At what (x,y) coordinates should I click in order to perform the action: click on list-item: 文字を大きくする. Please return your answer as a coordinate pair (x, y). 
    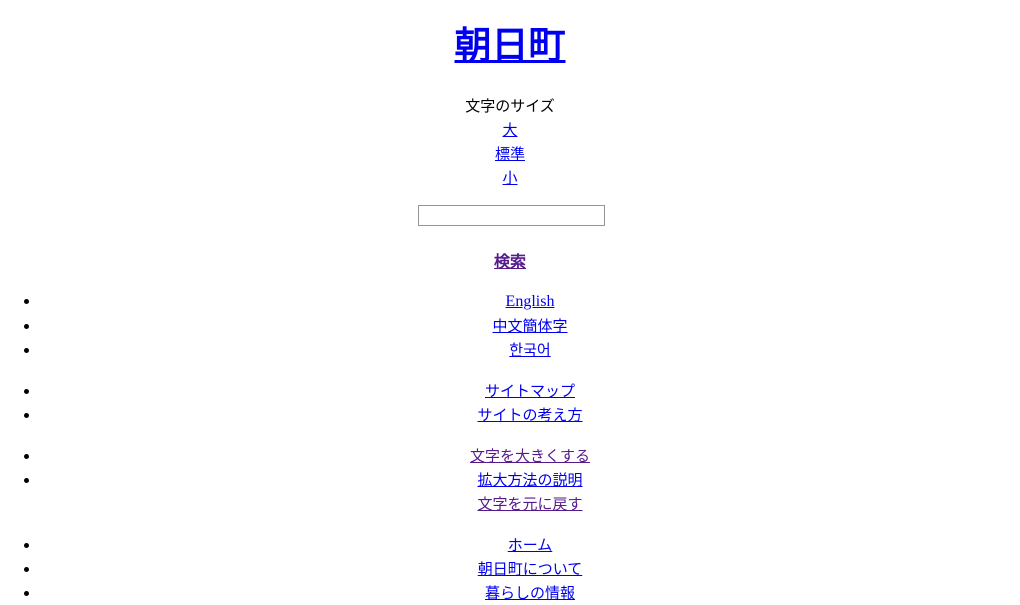
    Looking at the image, I should click on (530, 456).